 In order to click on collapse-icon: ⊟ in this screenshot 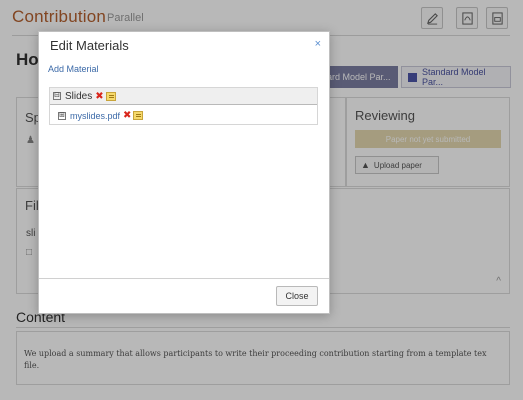, I will do `click(57, 96)`.